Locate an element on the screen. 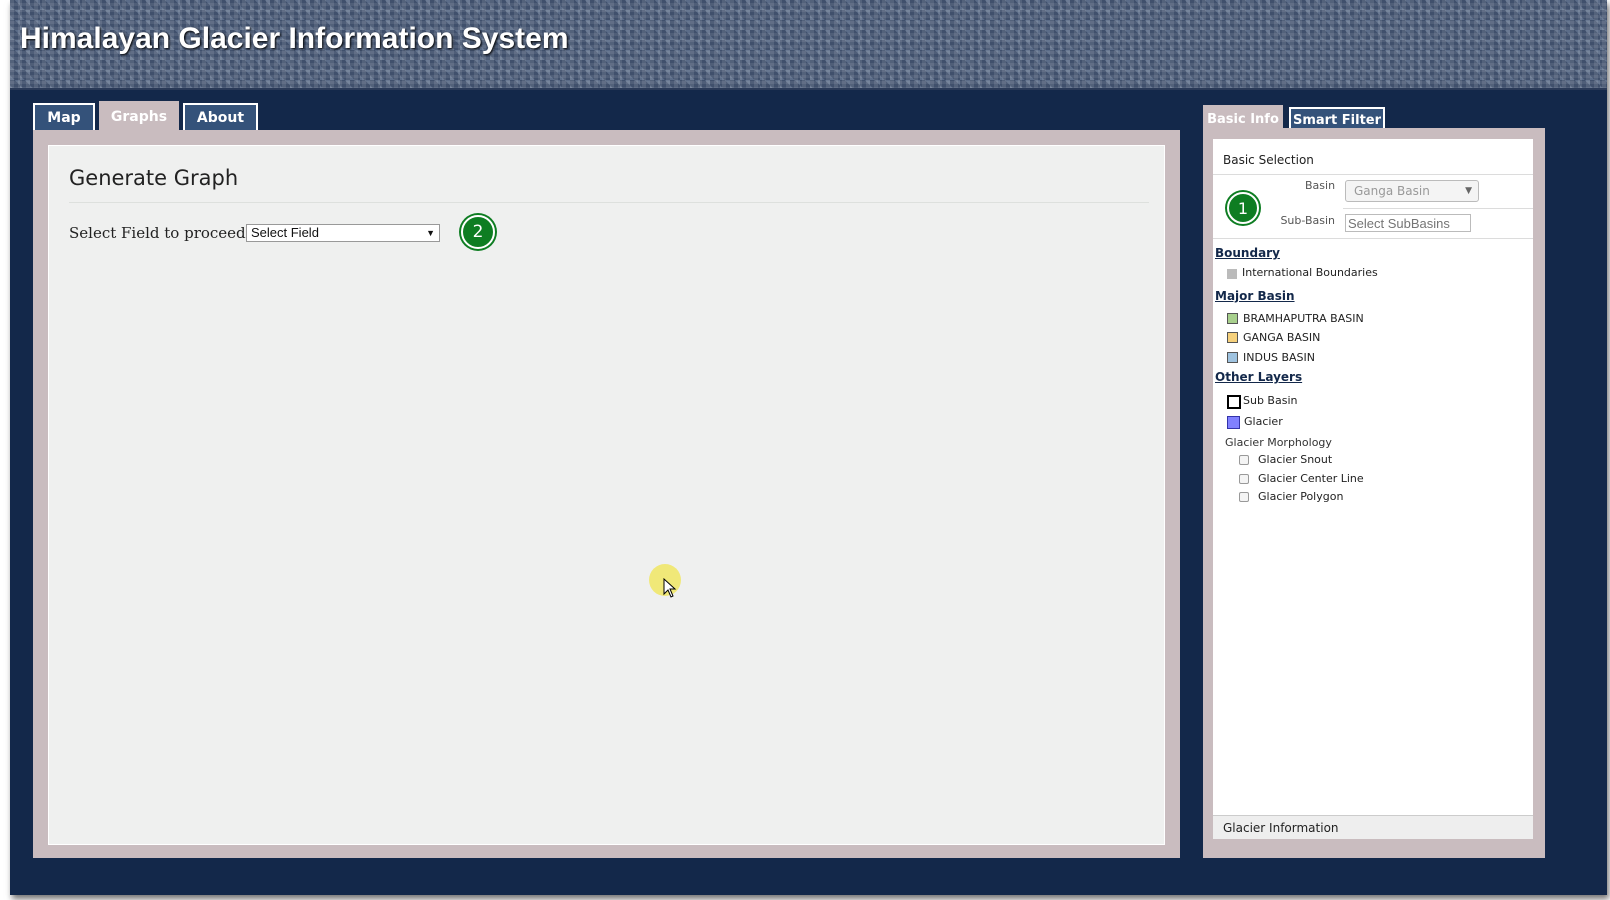 The image size is (1610, 900). glacier-swatch is located at coordinates (1233, 422).